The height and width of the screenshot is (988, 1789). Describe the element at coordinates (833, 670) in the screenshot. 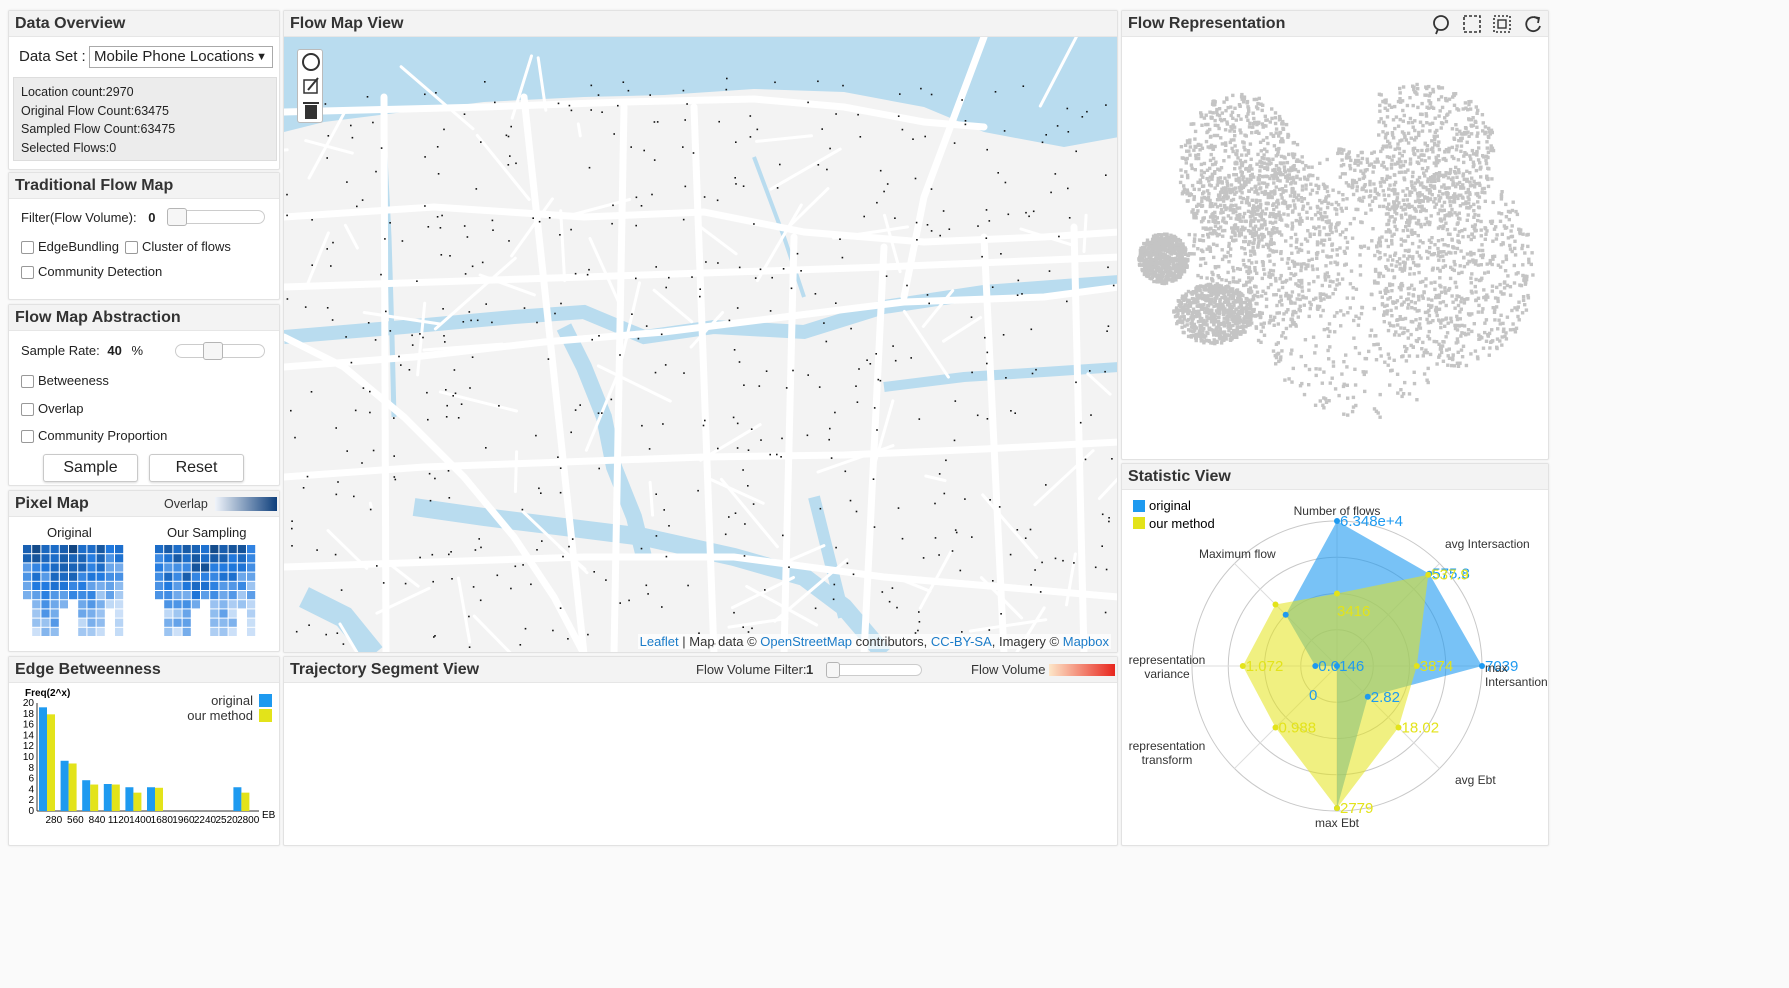

I see `flow-volume-filter-handle` at that location.